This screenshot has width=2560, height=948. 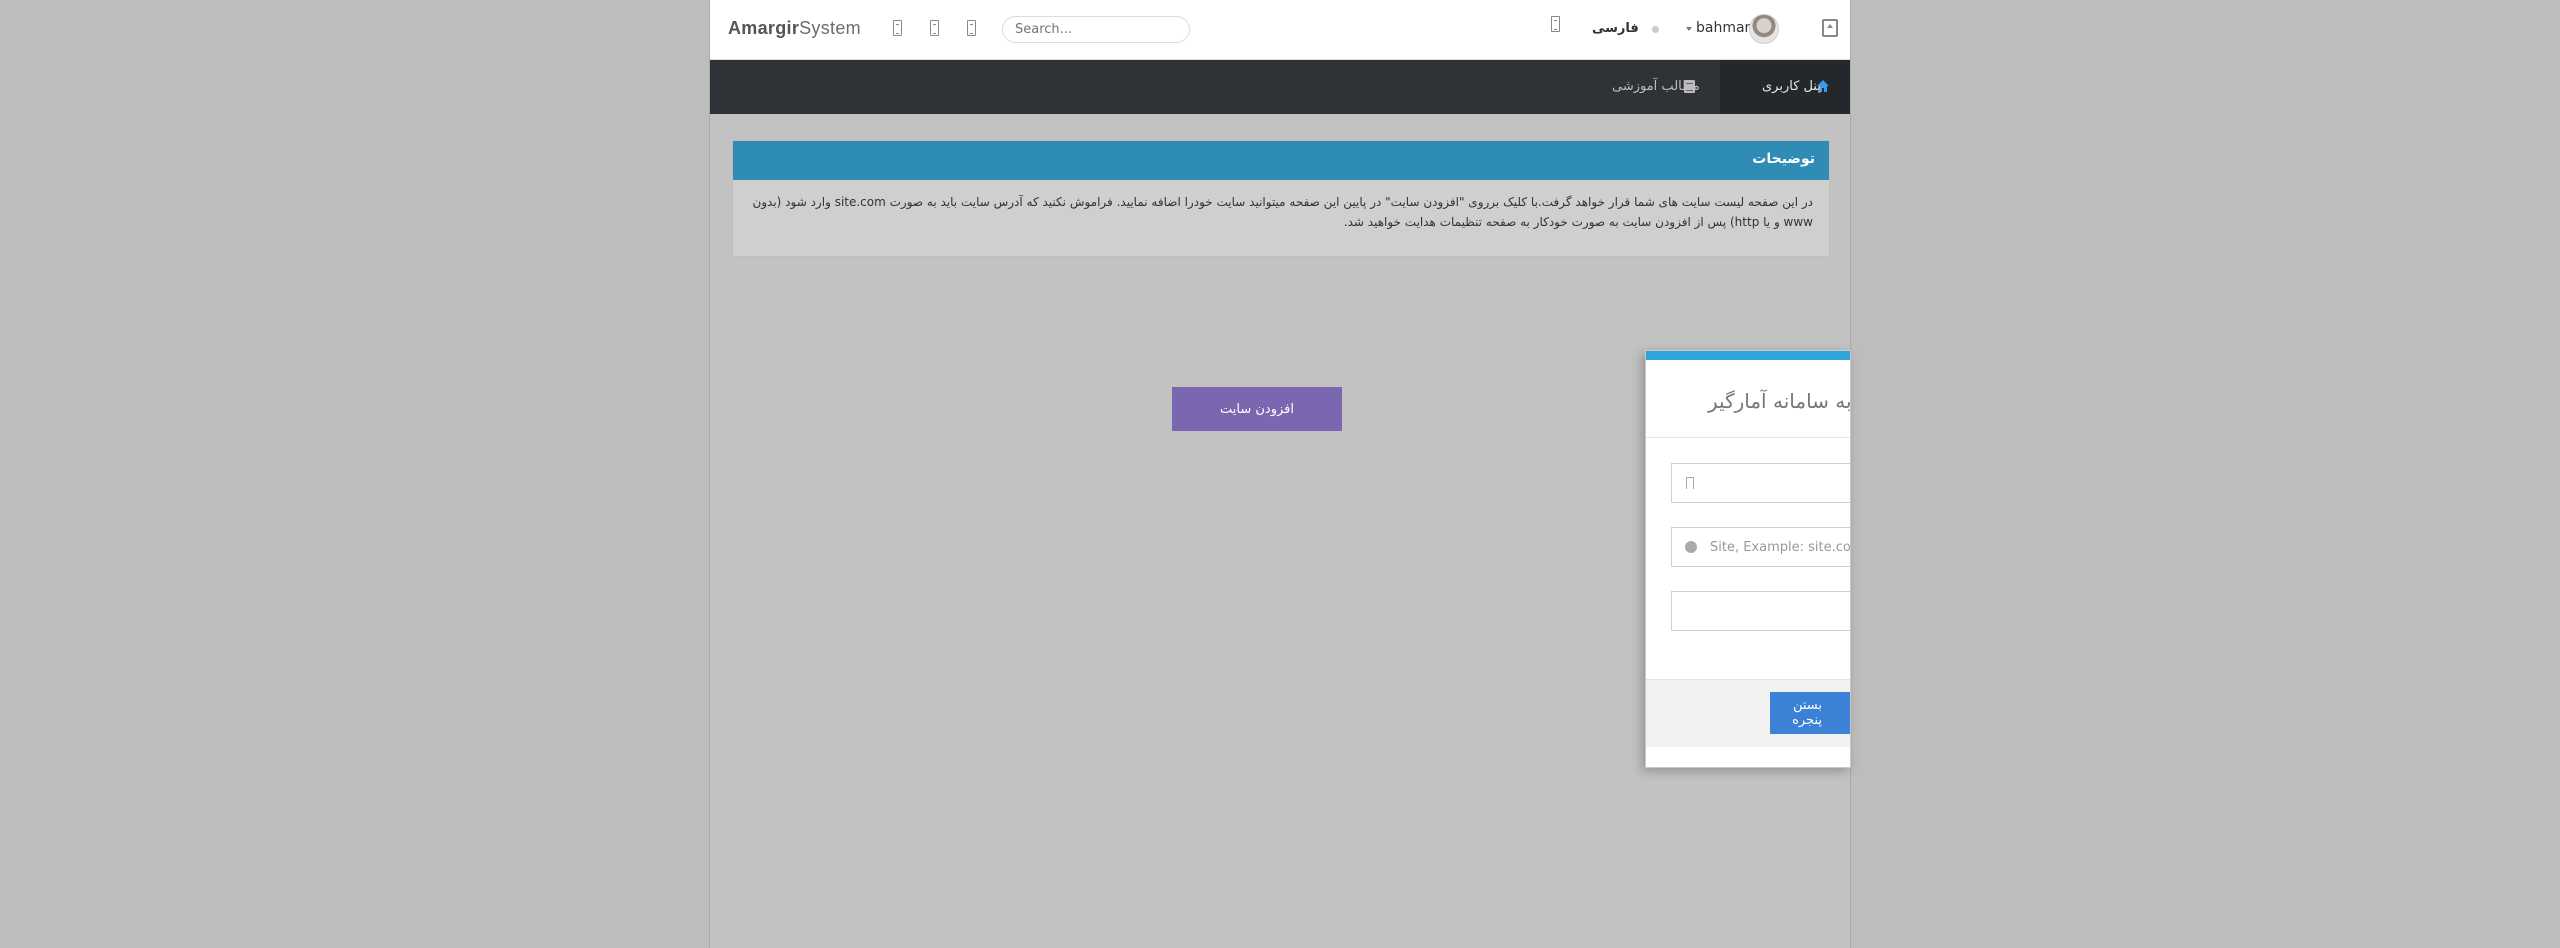 I want to click on close-modal-button: بستن پنجره, so click(x=1810, y=713).